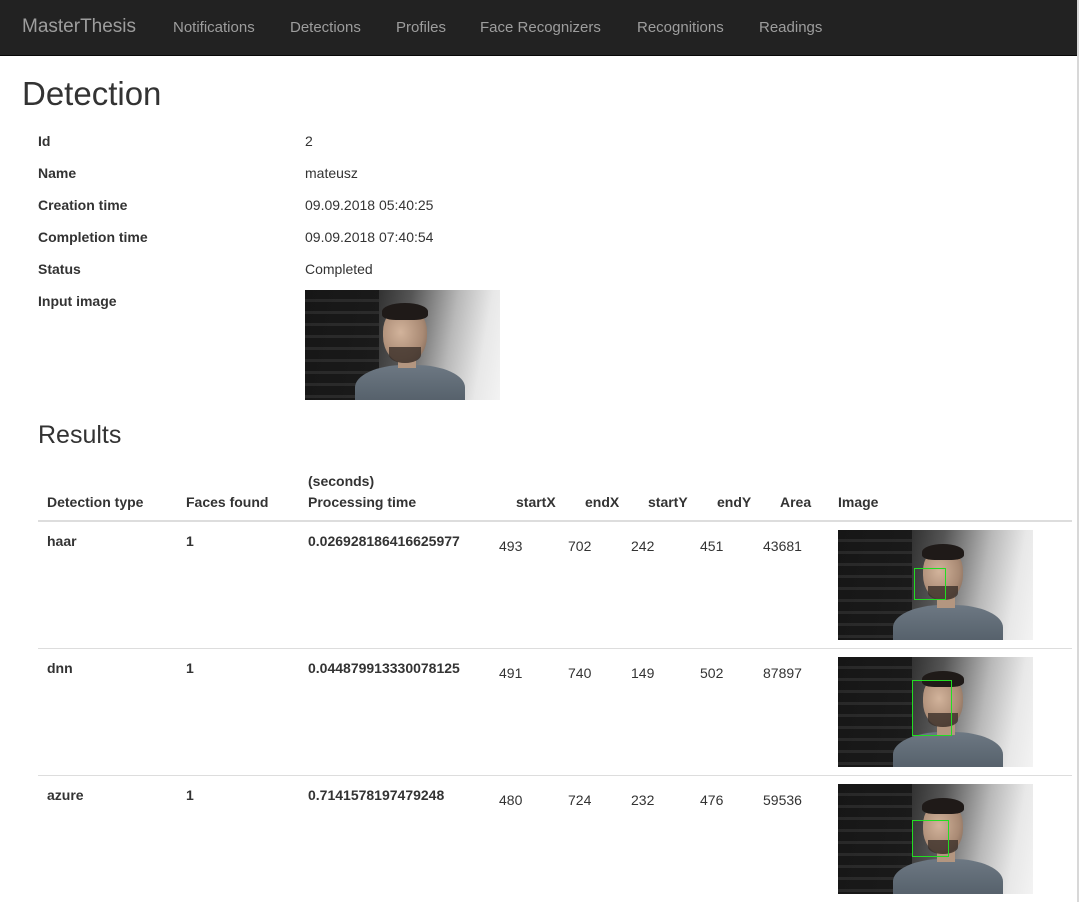  Describe the element at coordinates (331, 173) in the screenshot. I see `name-value: mateusz` at that location.